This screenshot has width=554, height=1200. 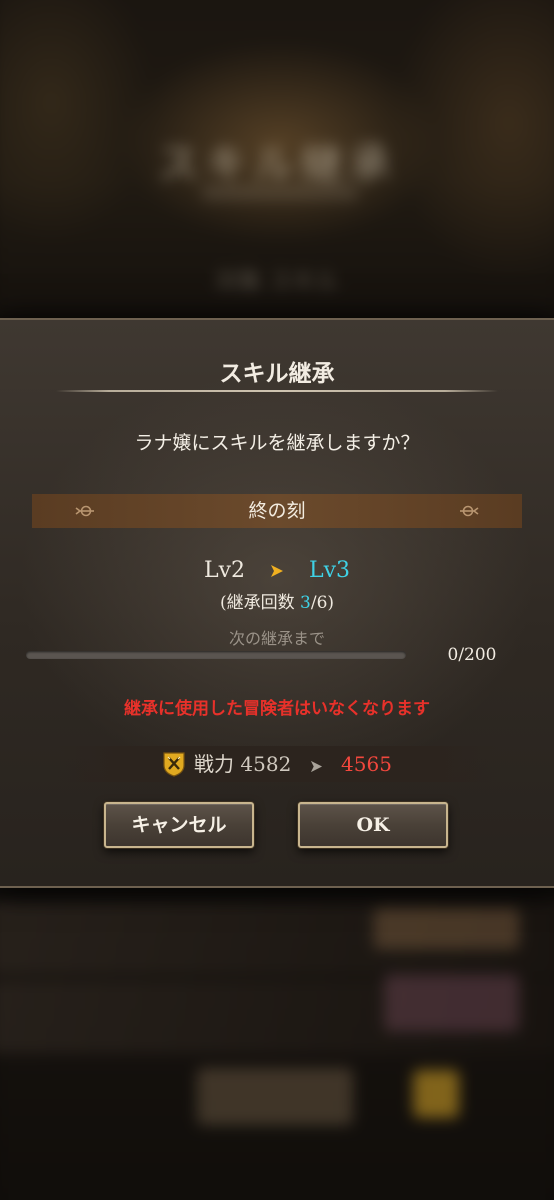 What do you see at coordinates (436, 1094) in the screenshot?
I see `background-icon` at bounding box center [436, 1094].